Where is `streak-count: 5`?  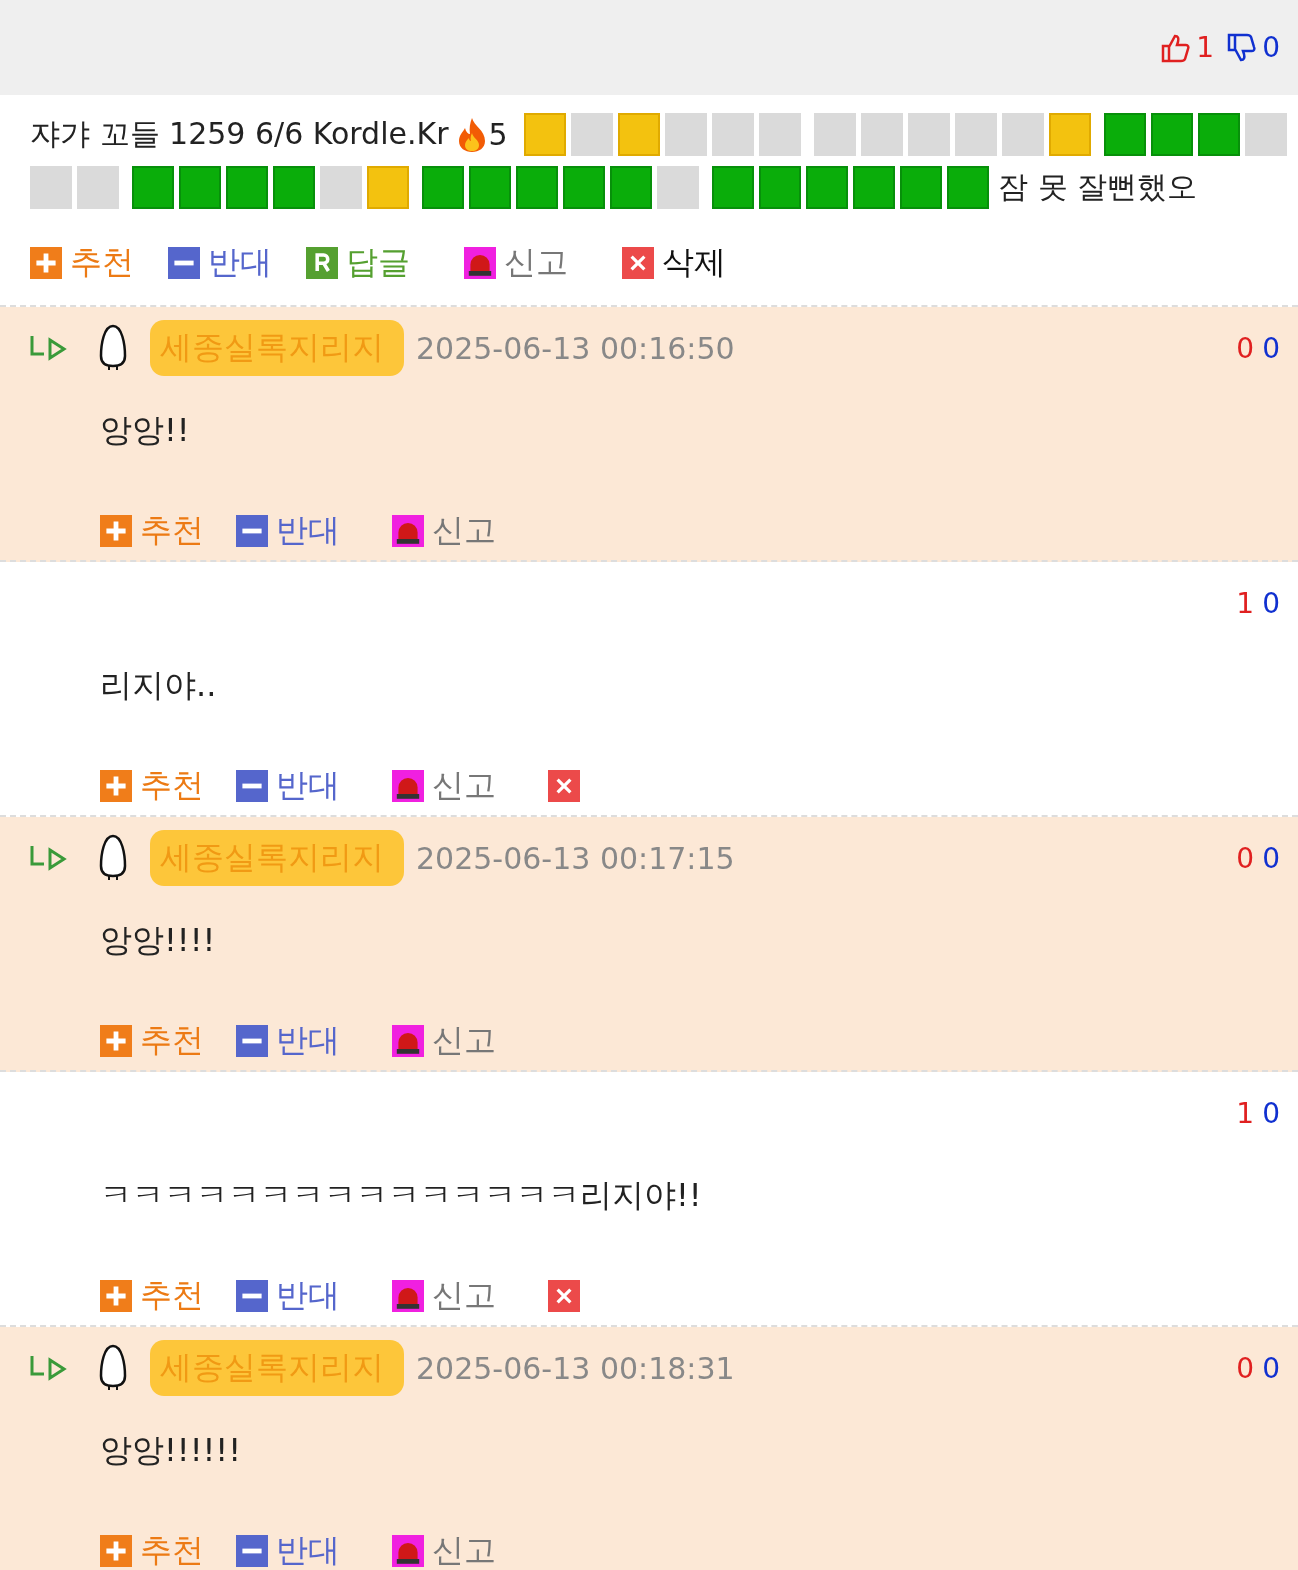 streak-count: 5 is located at coordinates (498, 134).